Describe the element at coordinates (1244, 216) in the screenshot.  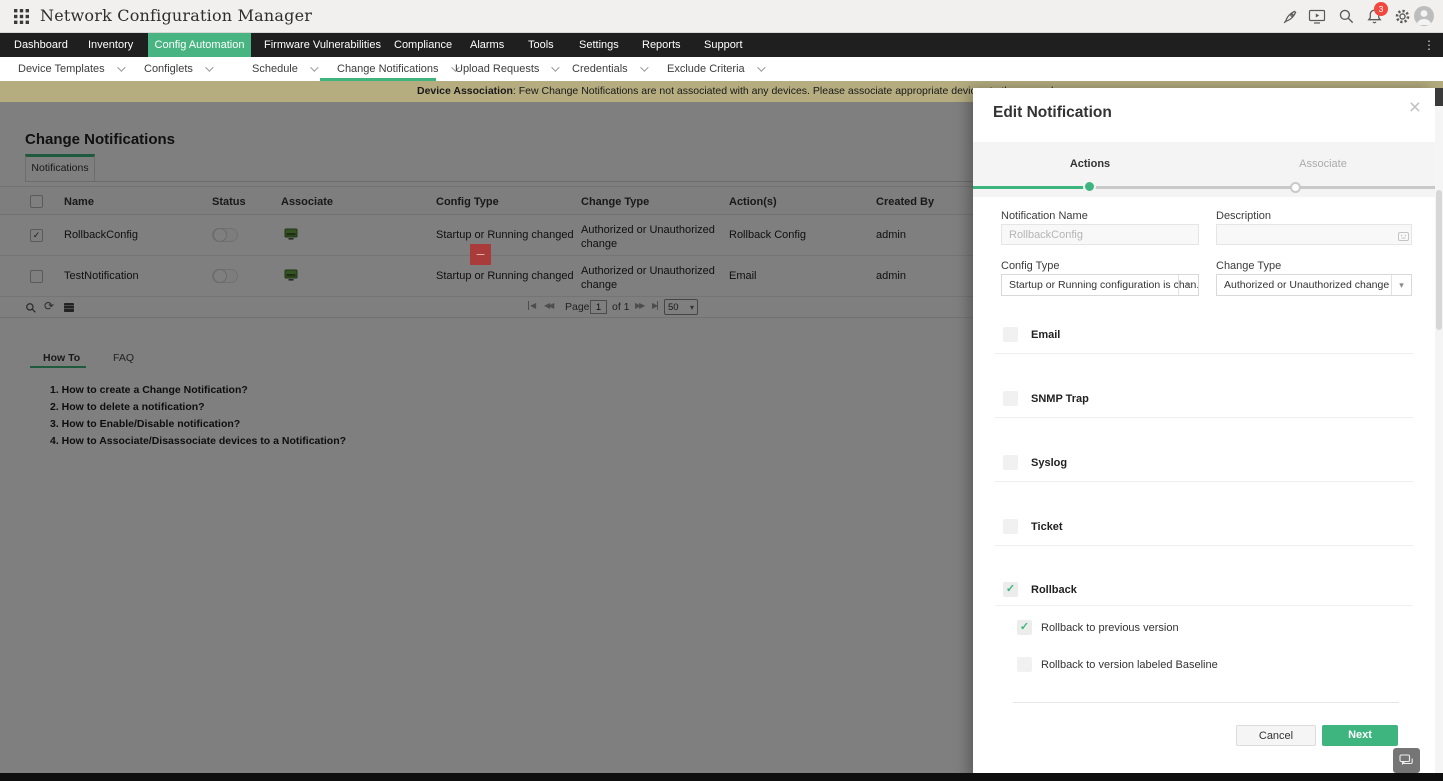
I see `description-label: Description` at that location.